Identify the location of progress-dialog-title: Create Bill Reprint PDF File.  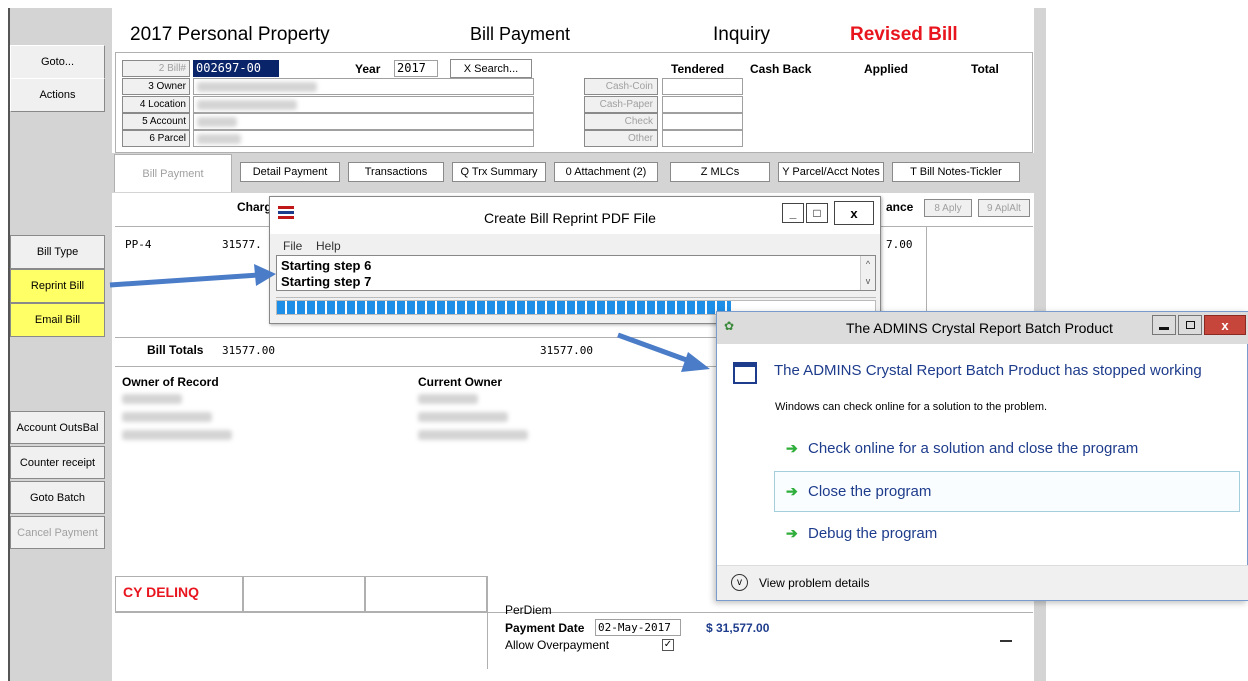
(570, 218).